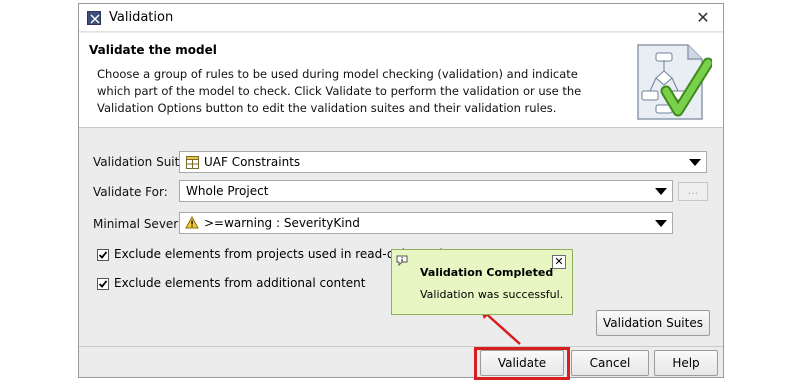 The height and width of the screenshot is (380, 800). Describe the element at coordinates (610, 363) in the screenshot. I see `cancel-button: Cancel` at that location.